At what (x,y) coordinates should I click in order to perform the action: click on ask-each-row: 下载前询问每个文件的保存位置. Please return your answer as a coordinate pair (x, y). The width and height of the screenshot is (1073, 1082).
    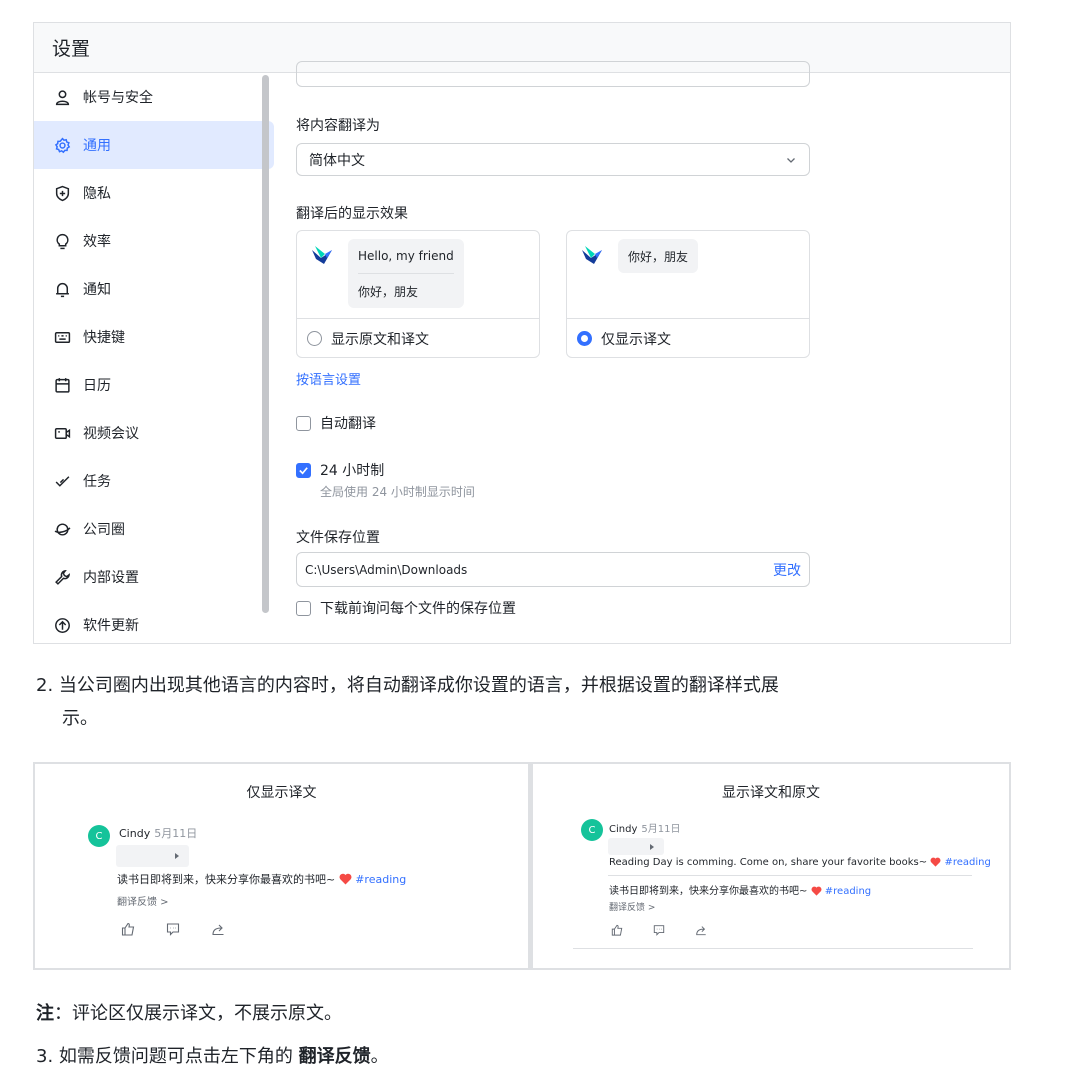
    Looking at the image, I should click on (406, 608).